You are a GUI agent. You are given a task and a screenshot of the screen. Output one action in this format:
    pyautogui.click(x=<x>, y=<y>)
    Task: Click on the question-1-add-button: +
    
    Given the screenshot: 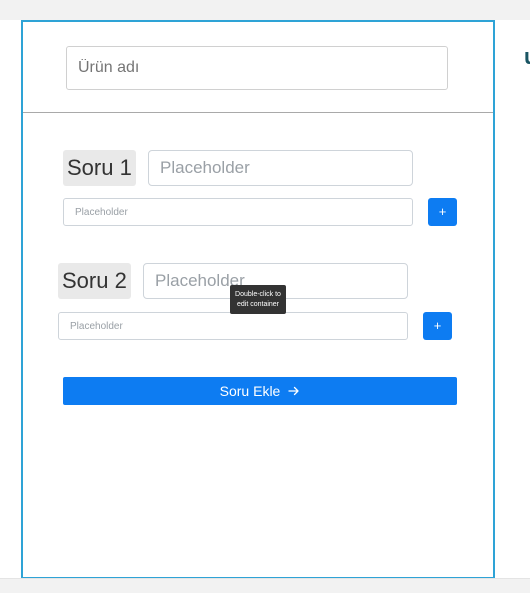 What is the action you would take?
    pyautogui.click(x=442, y=212)
    